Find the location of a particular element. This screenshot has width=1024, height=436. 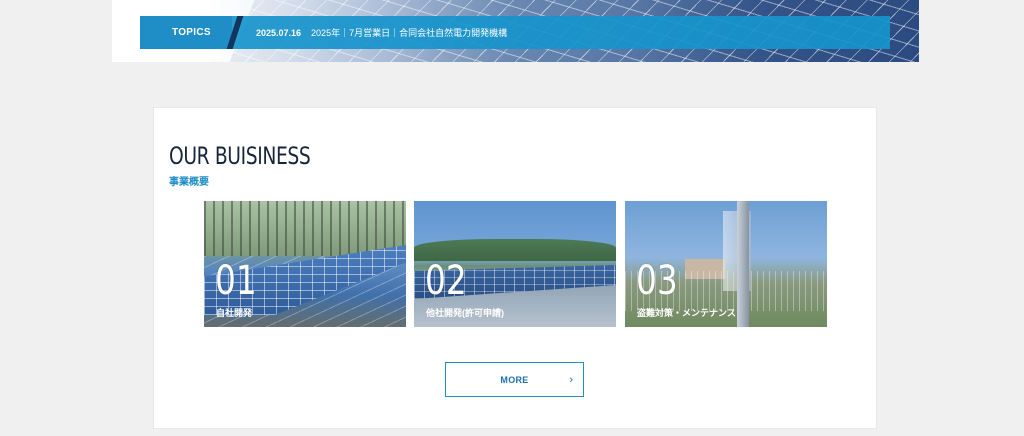

forest-backdrop is located at coordinates (305, 228).